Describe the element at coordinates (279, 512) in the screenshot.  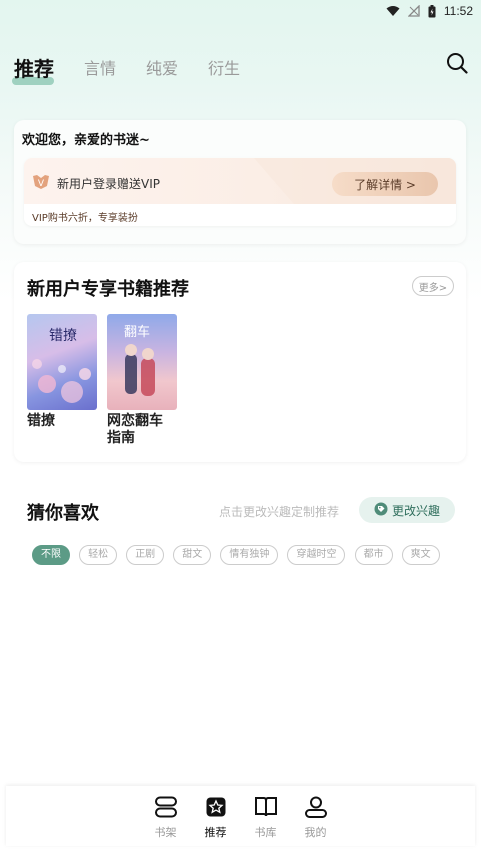
I see `guess-hint: 点击更改兴趣定制推荐` at that location.